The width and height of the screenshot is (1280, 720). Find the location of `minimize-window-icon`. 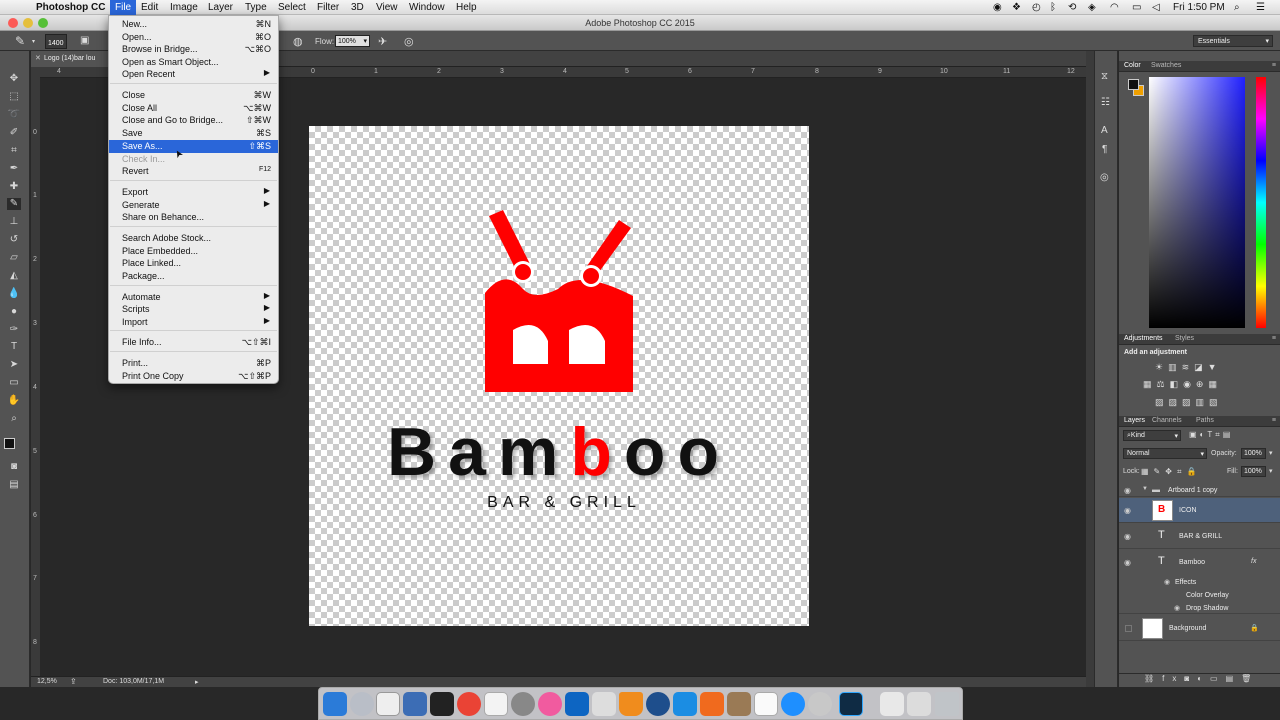

minimize-window-icon is located at coordinates (28, 23).